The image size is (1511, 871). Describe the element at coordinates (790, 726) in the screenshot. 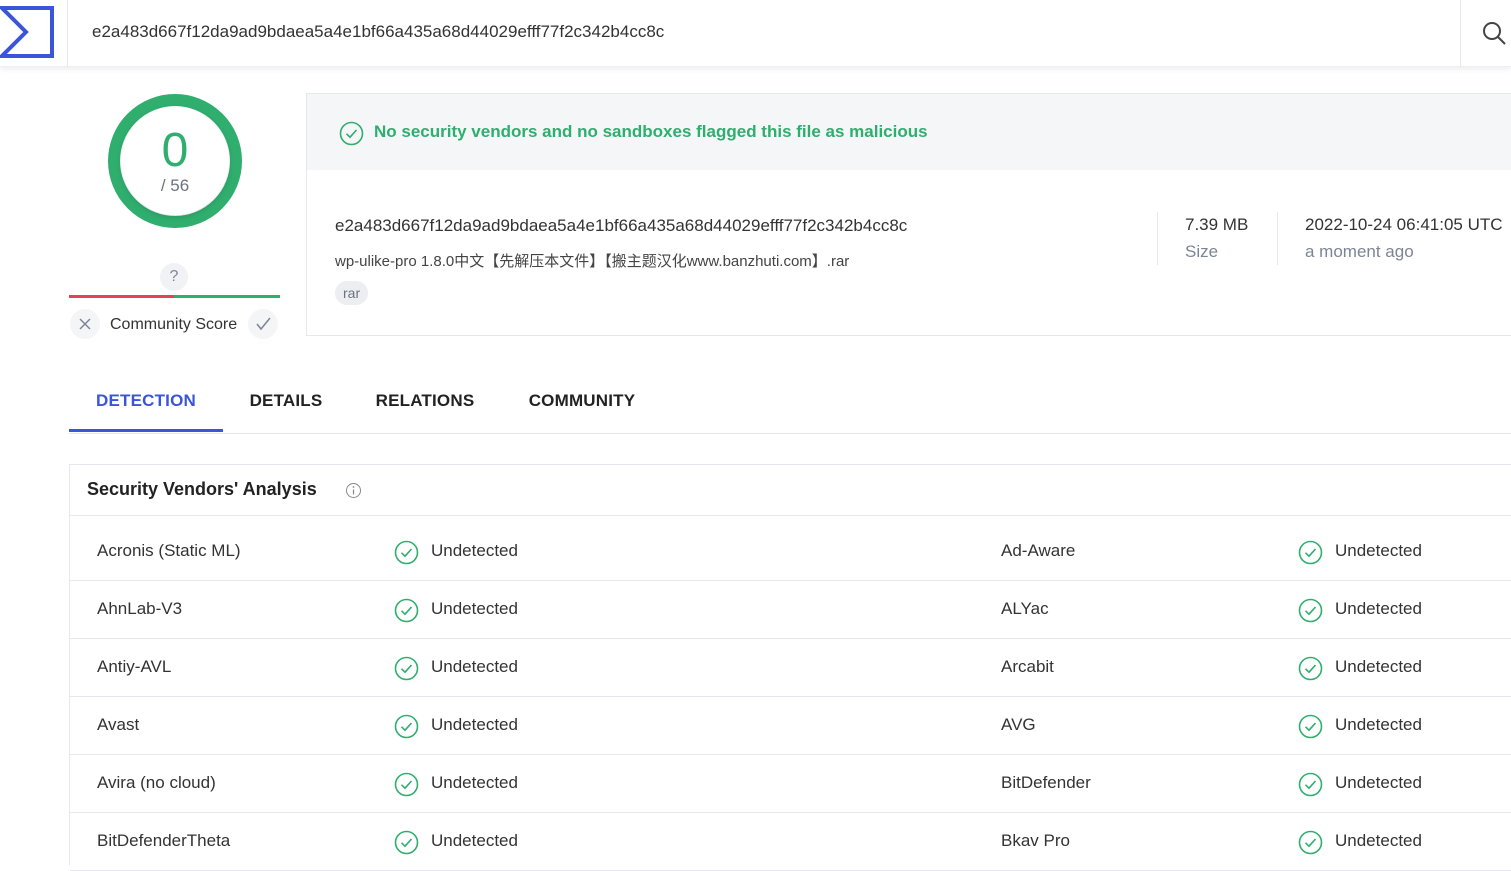

I see `table-row: Avast Undetected AVG Undetected` at that location.